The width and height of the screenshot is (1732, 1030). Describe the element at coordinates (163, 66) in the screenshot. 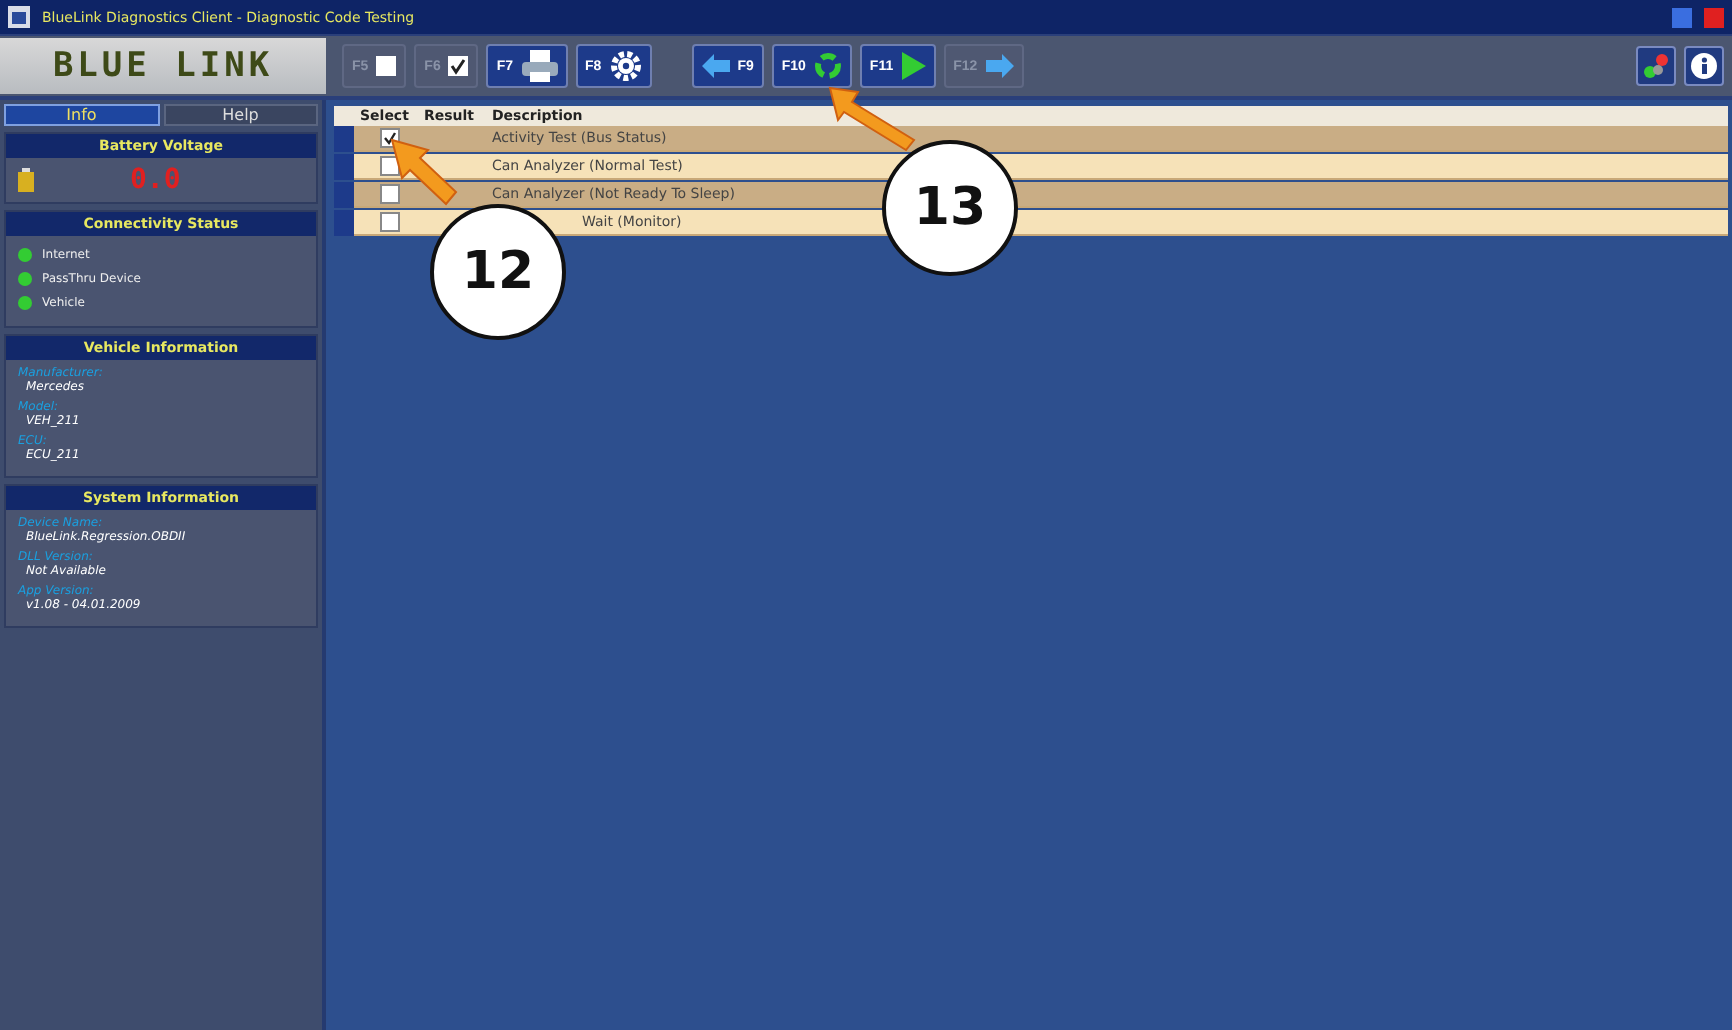

I see `logo: BLUE LINK` at that location.